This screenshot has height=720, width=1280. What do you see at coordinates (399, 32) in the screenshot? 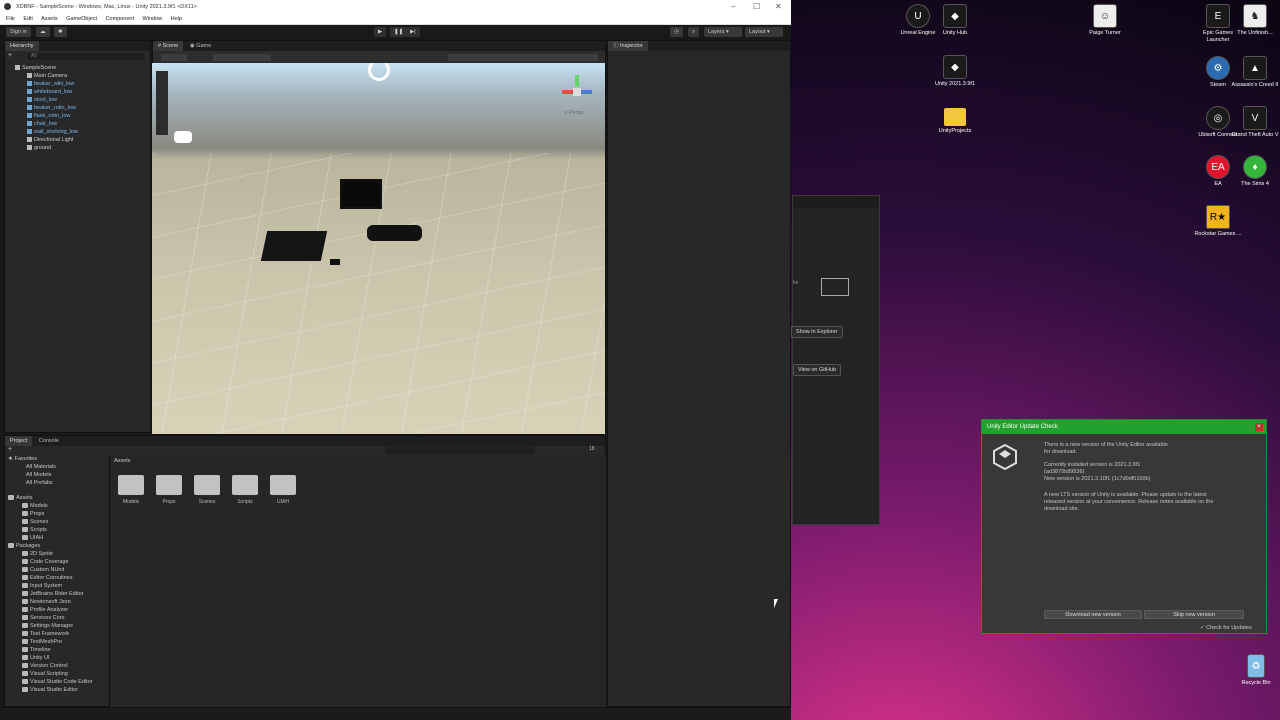
I see `pause-button: ❚❚` at bounding box center [399, 32].